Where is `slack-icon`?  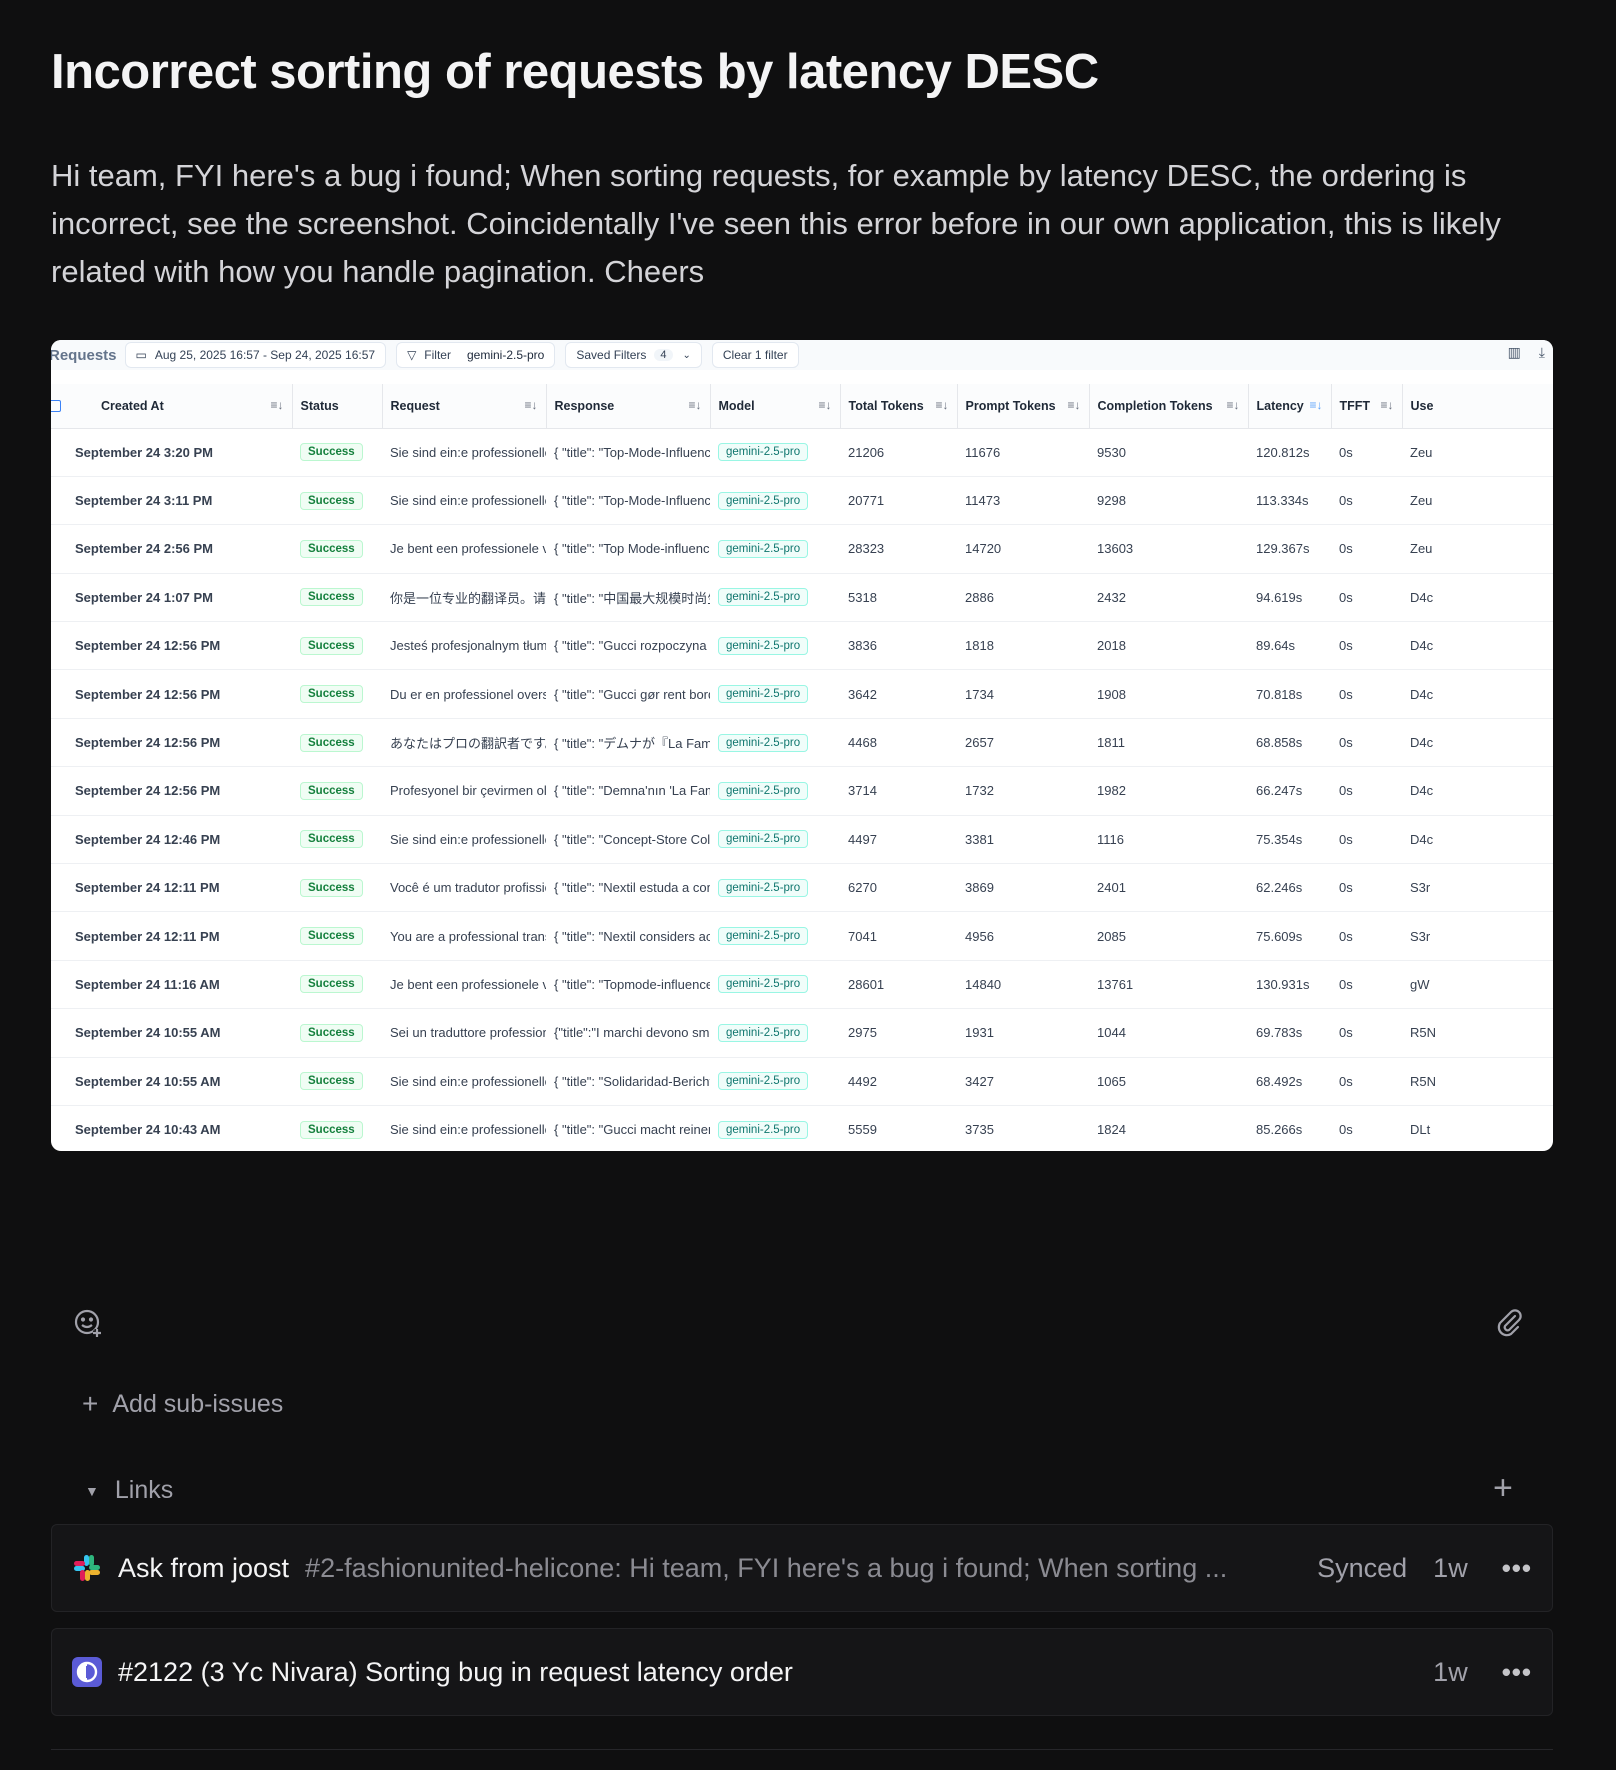
slack-icon is located at coordinates (87, 1568).